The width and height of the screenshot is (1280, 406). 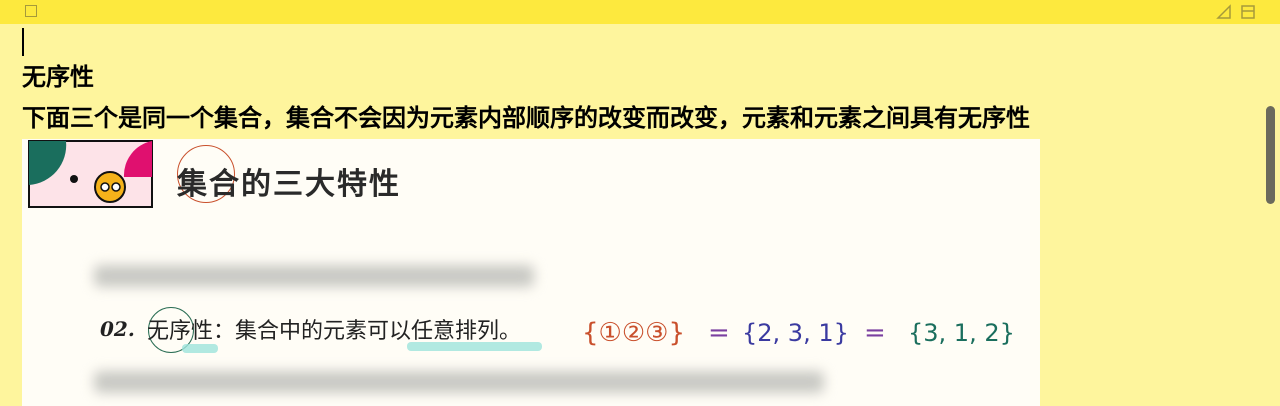 I want to click on set-two: {2, 3, 1}, so click(x=795, y=333).